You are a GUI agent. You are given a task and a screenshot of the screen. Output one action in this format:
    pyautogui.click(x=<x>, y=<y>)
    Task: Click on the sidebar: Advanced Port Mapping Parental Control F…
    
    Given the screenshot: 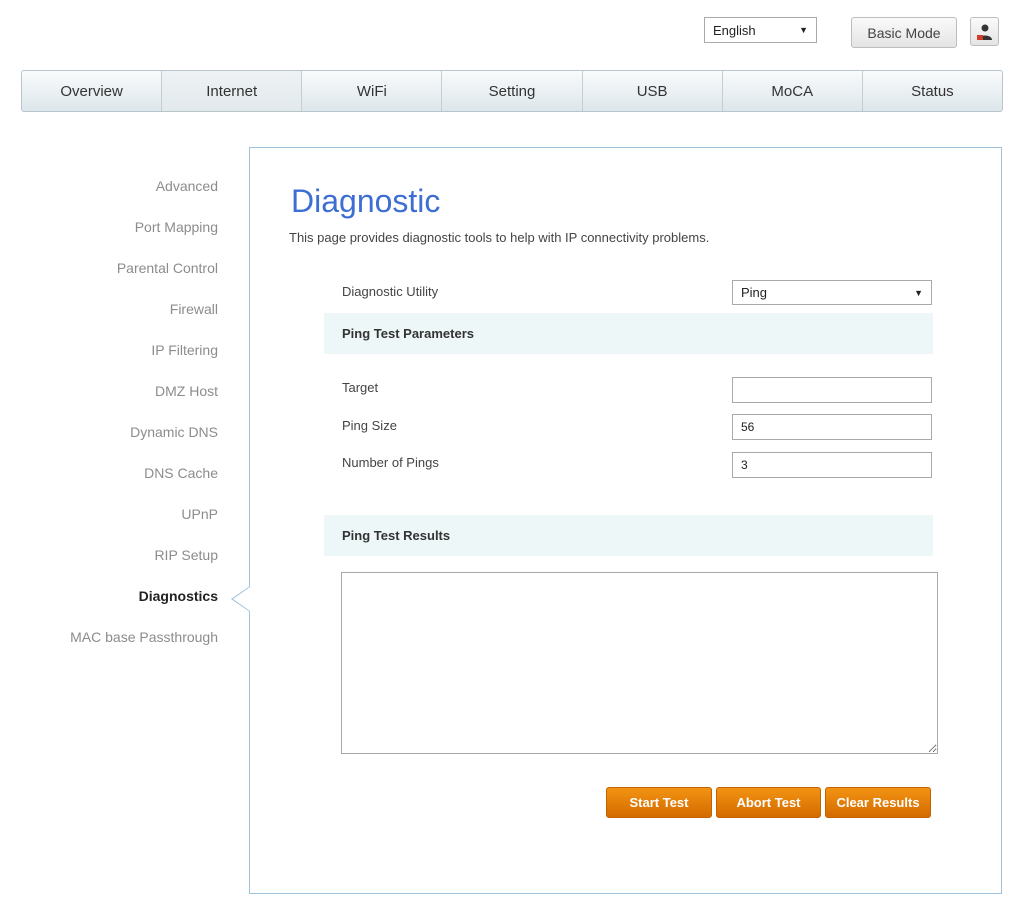 What is the action you would take?
    pyautogui.click(x=109, y=422)
    